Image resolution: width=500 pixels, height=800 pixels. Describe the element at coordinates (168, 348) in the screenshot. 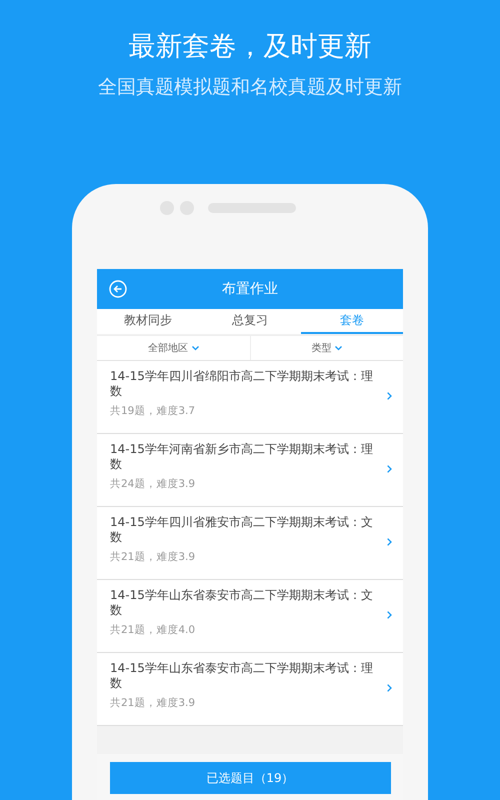

I see `filter-dropdown: 全部地区` at that location.